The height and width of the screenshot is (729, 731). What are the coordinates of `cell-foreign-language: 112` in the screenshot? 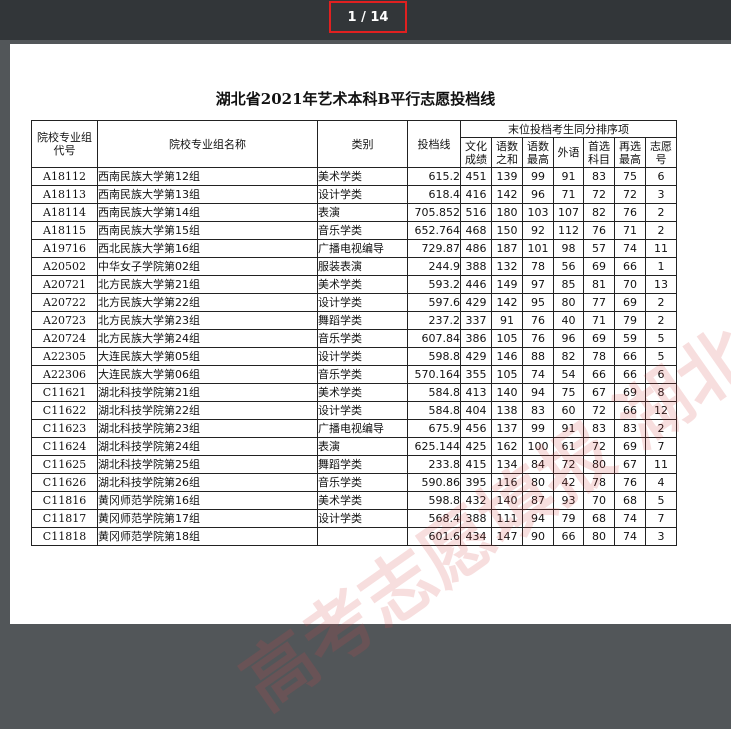 It's located at (568, 230).